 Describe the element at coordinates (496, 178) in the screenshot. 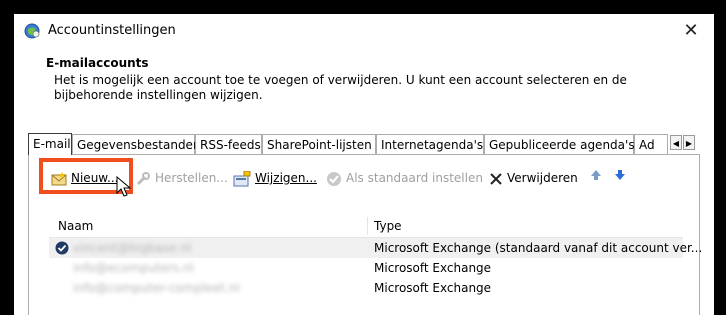

I see `remove-x-icon` at that location.